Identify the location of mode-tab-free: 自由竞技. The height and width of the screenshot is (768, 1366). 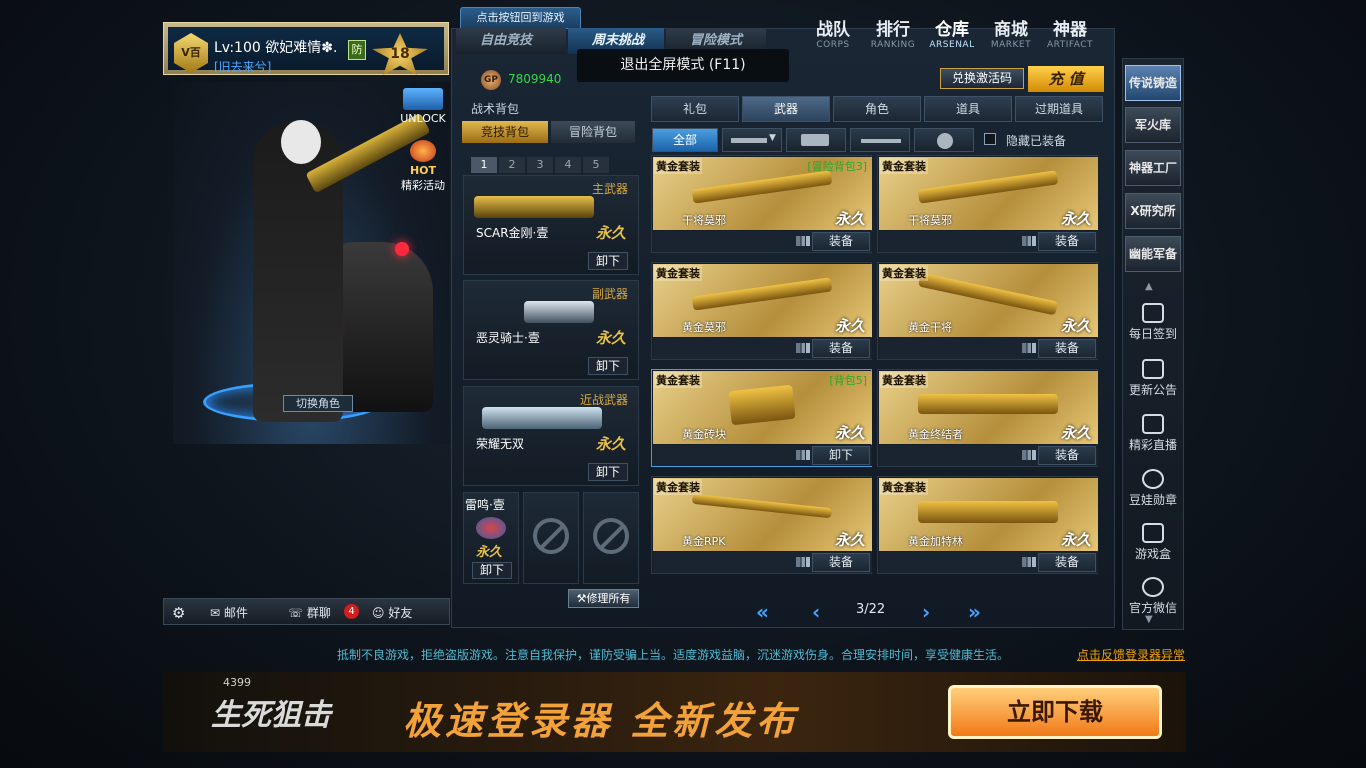
(511, 41).